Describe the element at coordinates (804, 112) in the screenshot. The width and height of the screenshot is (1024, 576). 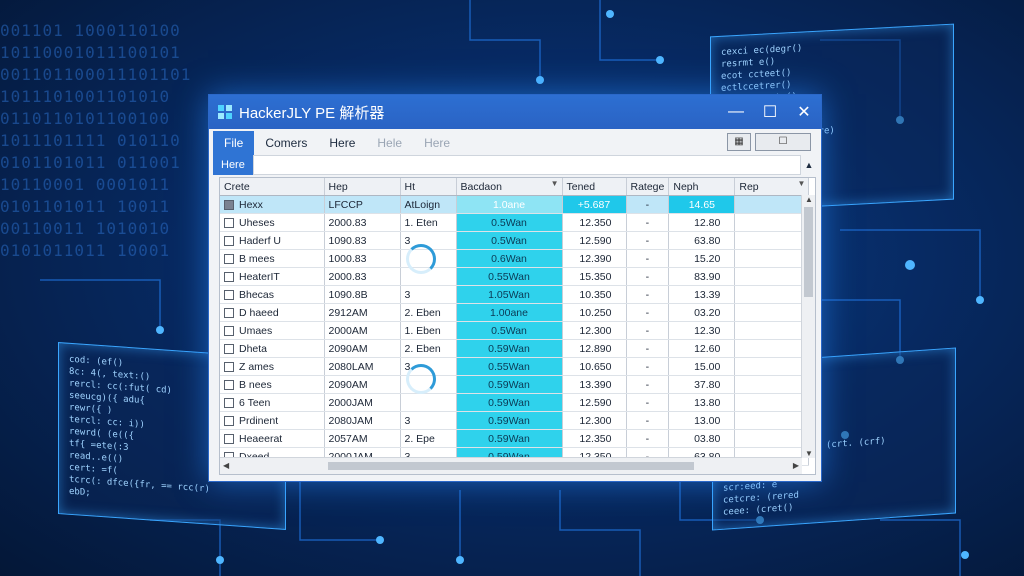
I see `close-button: ✕` at that location.